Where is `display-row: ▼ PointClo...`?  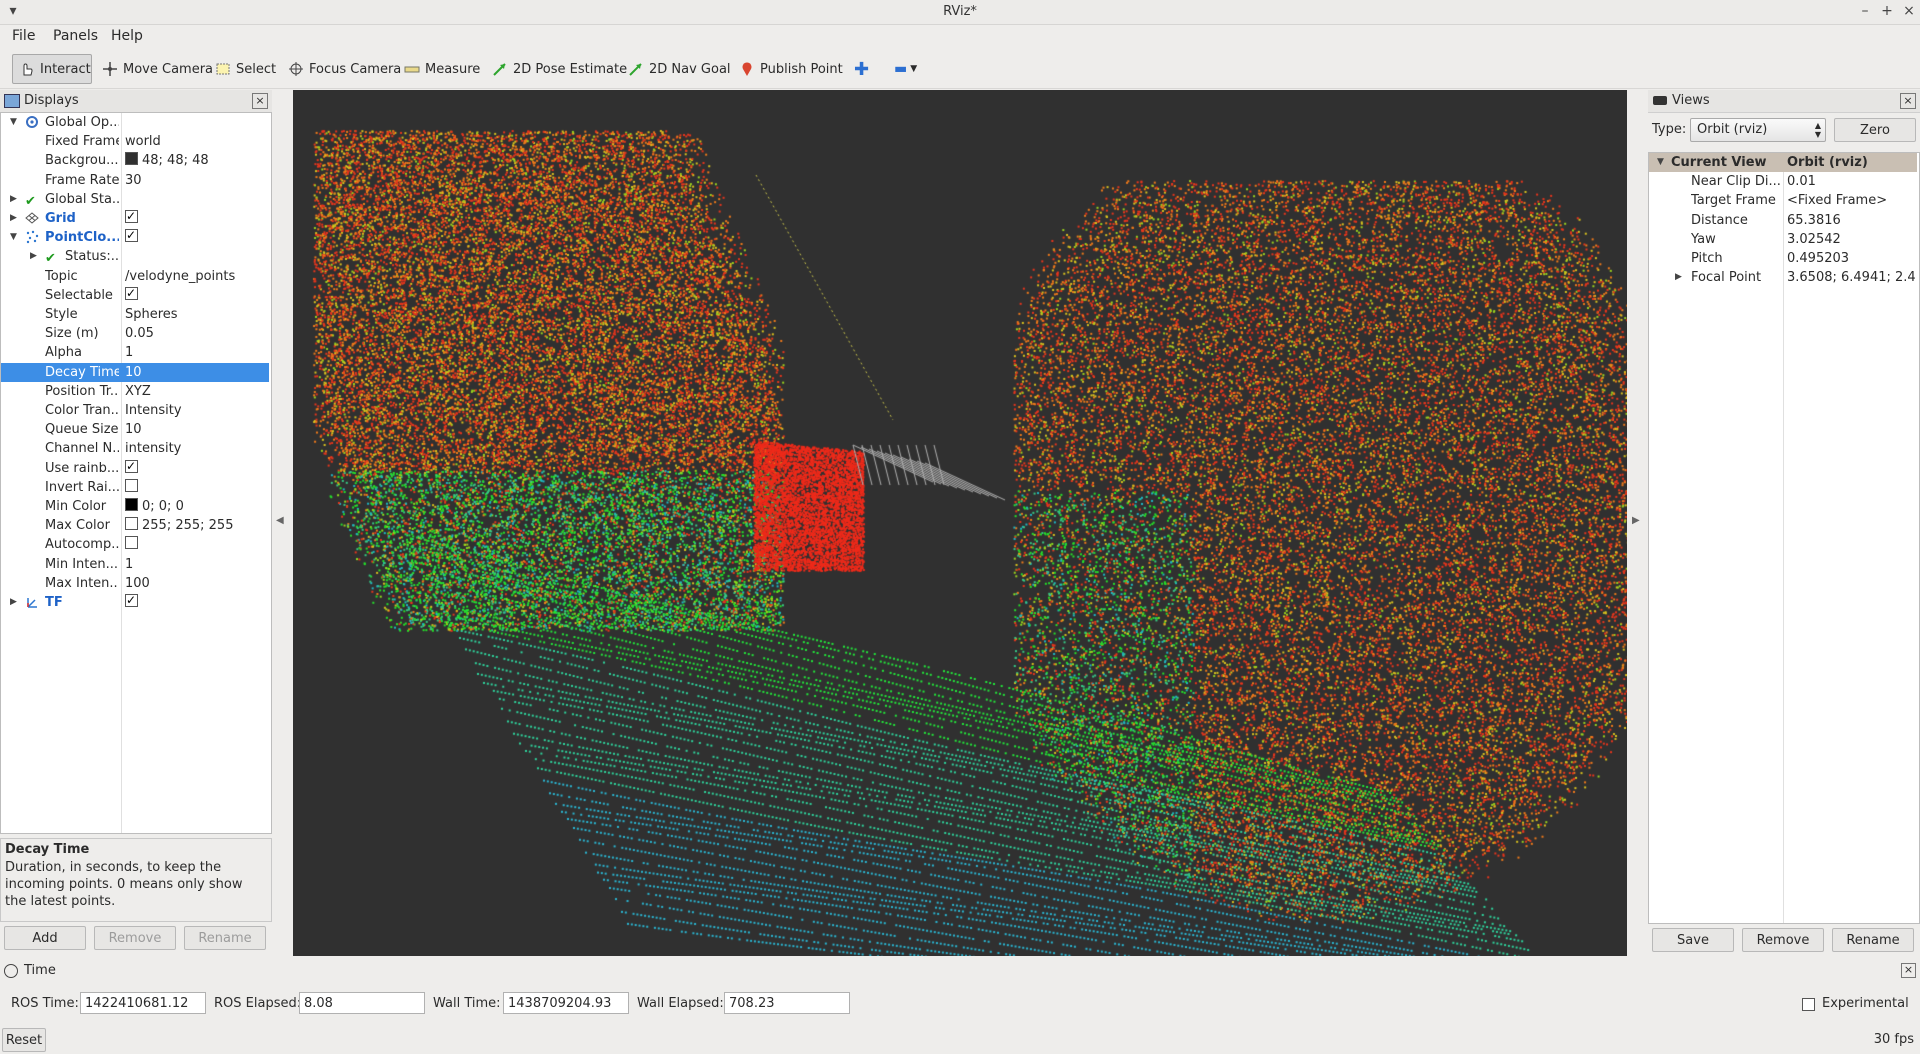
display-row: ▼ PointClo... is located at coordinates (135, 237).